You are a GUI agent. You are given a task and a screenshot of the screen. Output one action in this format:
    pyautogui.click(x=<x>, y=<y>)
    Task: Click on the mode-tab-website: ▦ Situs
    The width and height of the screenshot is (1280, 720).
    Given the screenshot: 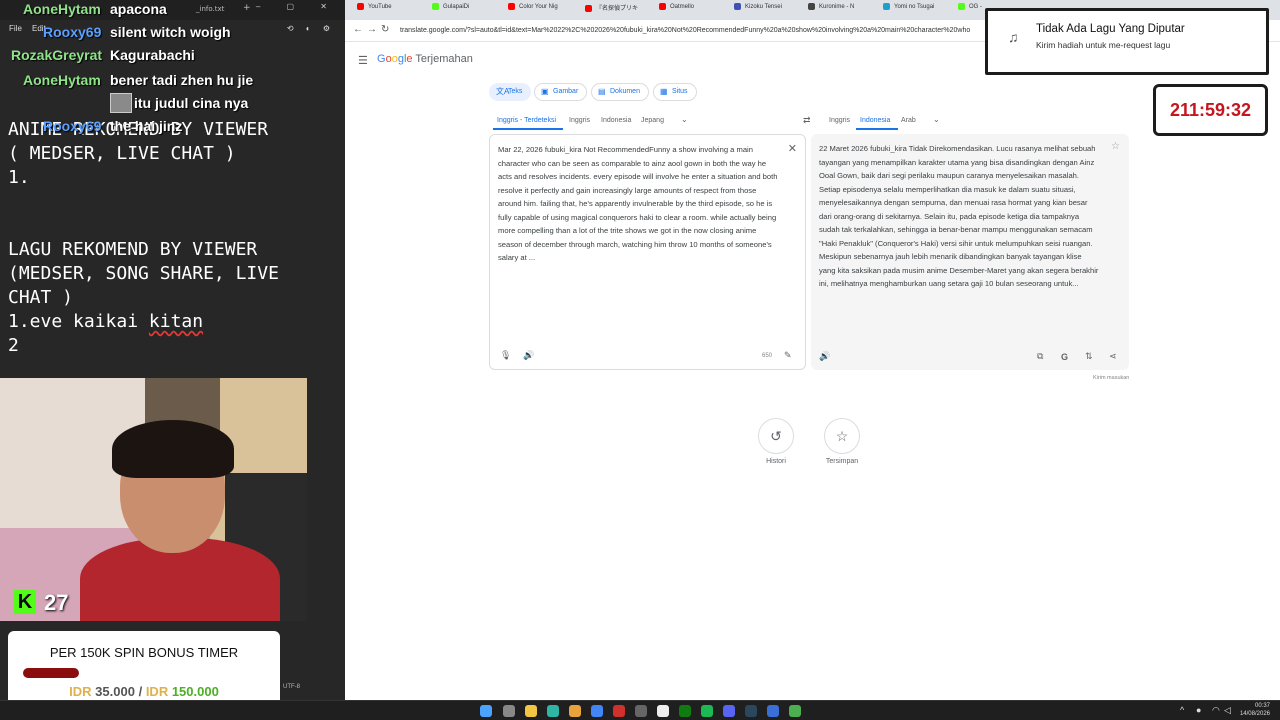 What is the action you would take?
    pyautogui.click(x=675, y=92)
    